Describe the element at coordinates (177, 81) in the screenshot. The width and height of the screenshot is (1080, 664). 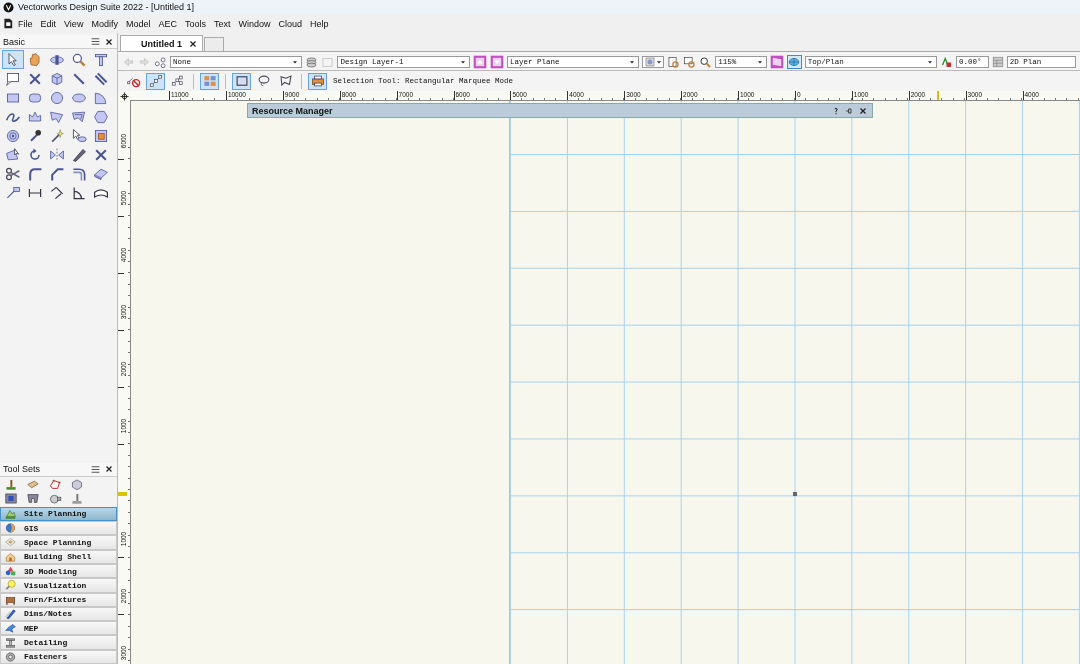
I see `many-points-icon` at that location.